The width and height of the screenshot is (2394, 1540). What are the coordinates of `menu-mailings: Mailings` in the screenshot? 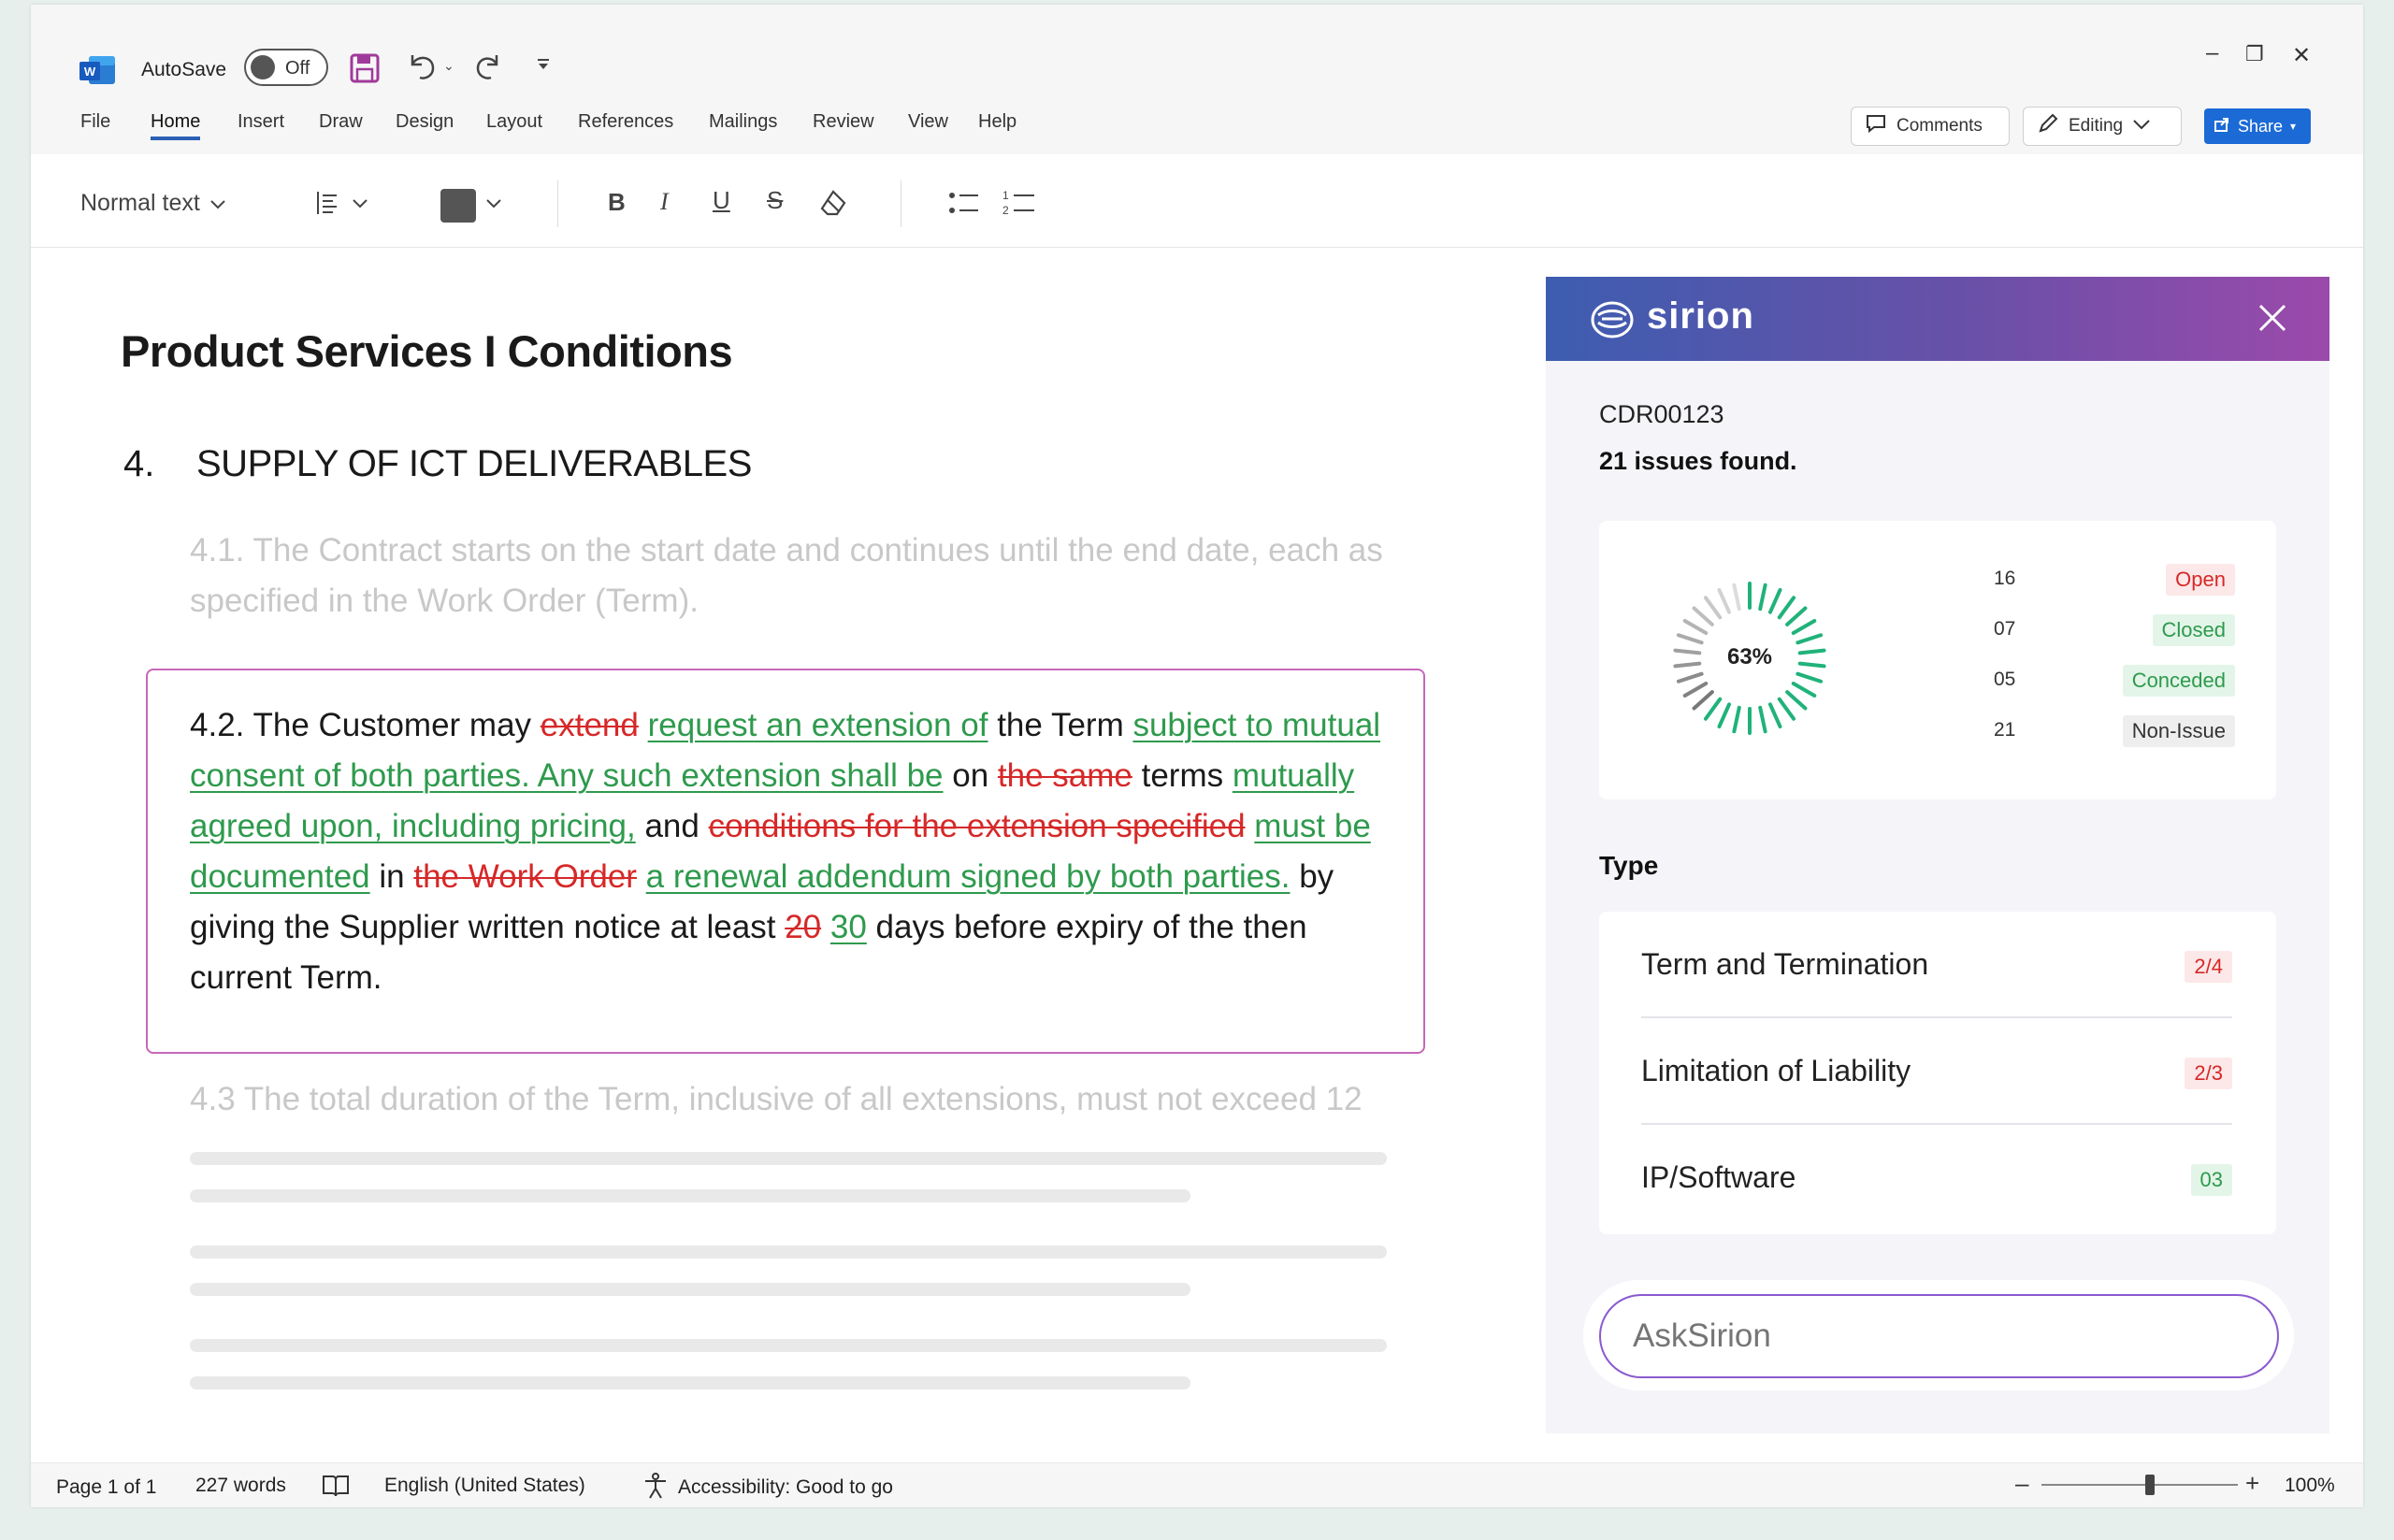 It's located at (743, 122).